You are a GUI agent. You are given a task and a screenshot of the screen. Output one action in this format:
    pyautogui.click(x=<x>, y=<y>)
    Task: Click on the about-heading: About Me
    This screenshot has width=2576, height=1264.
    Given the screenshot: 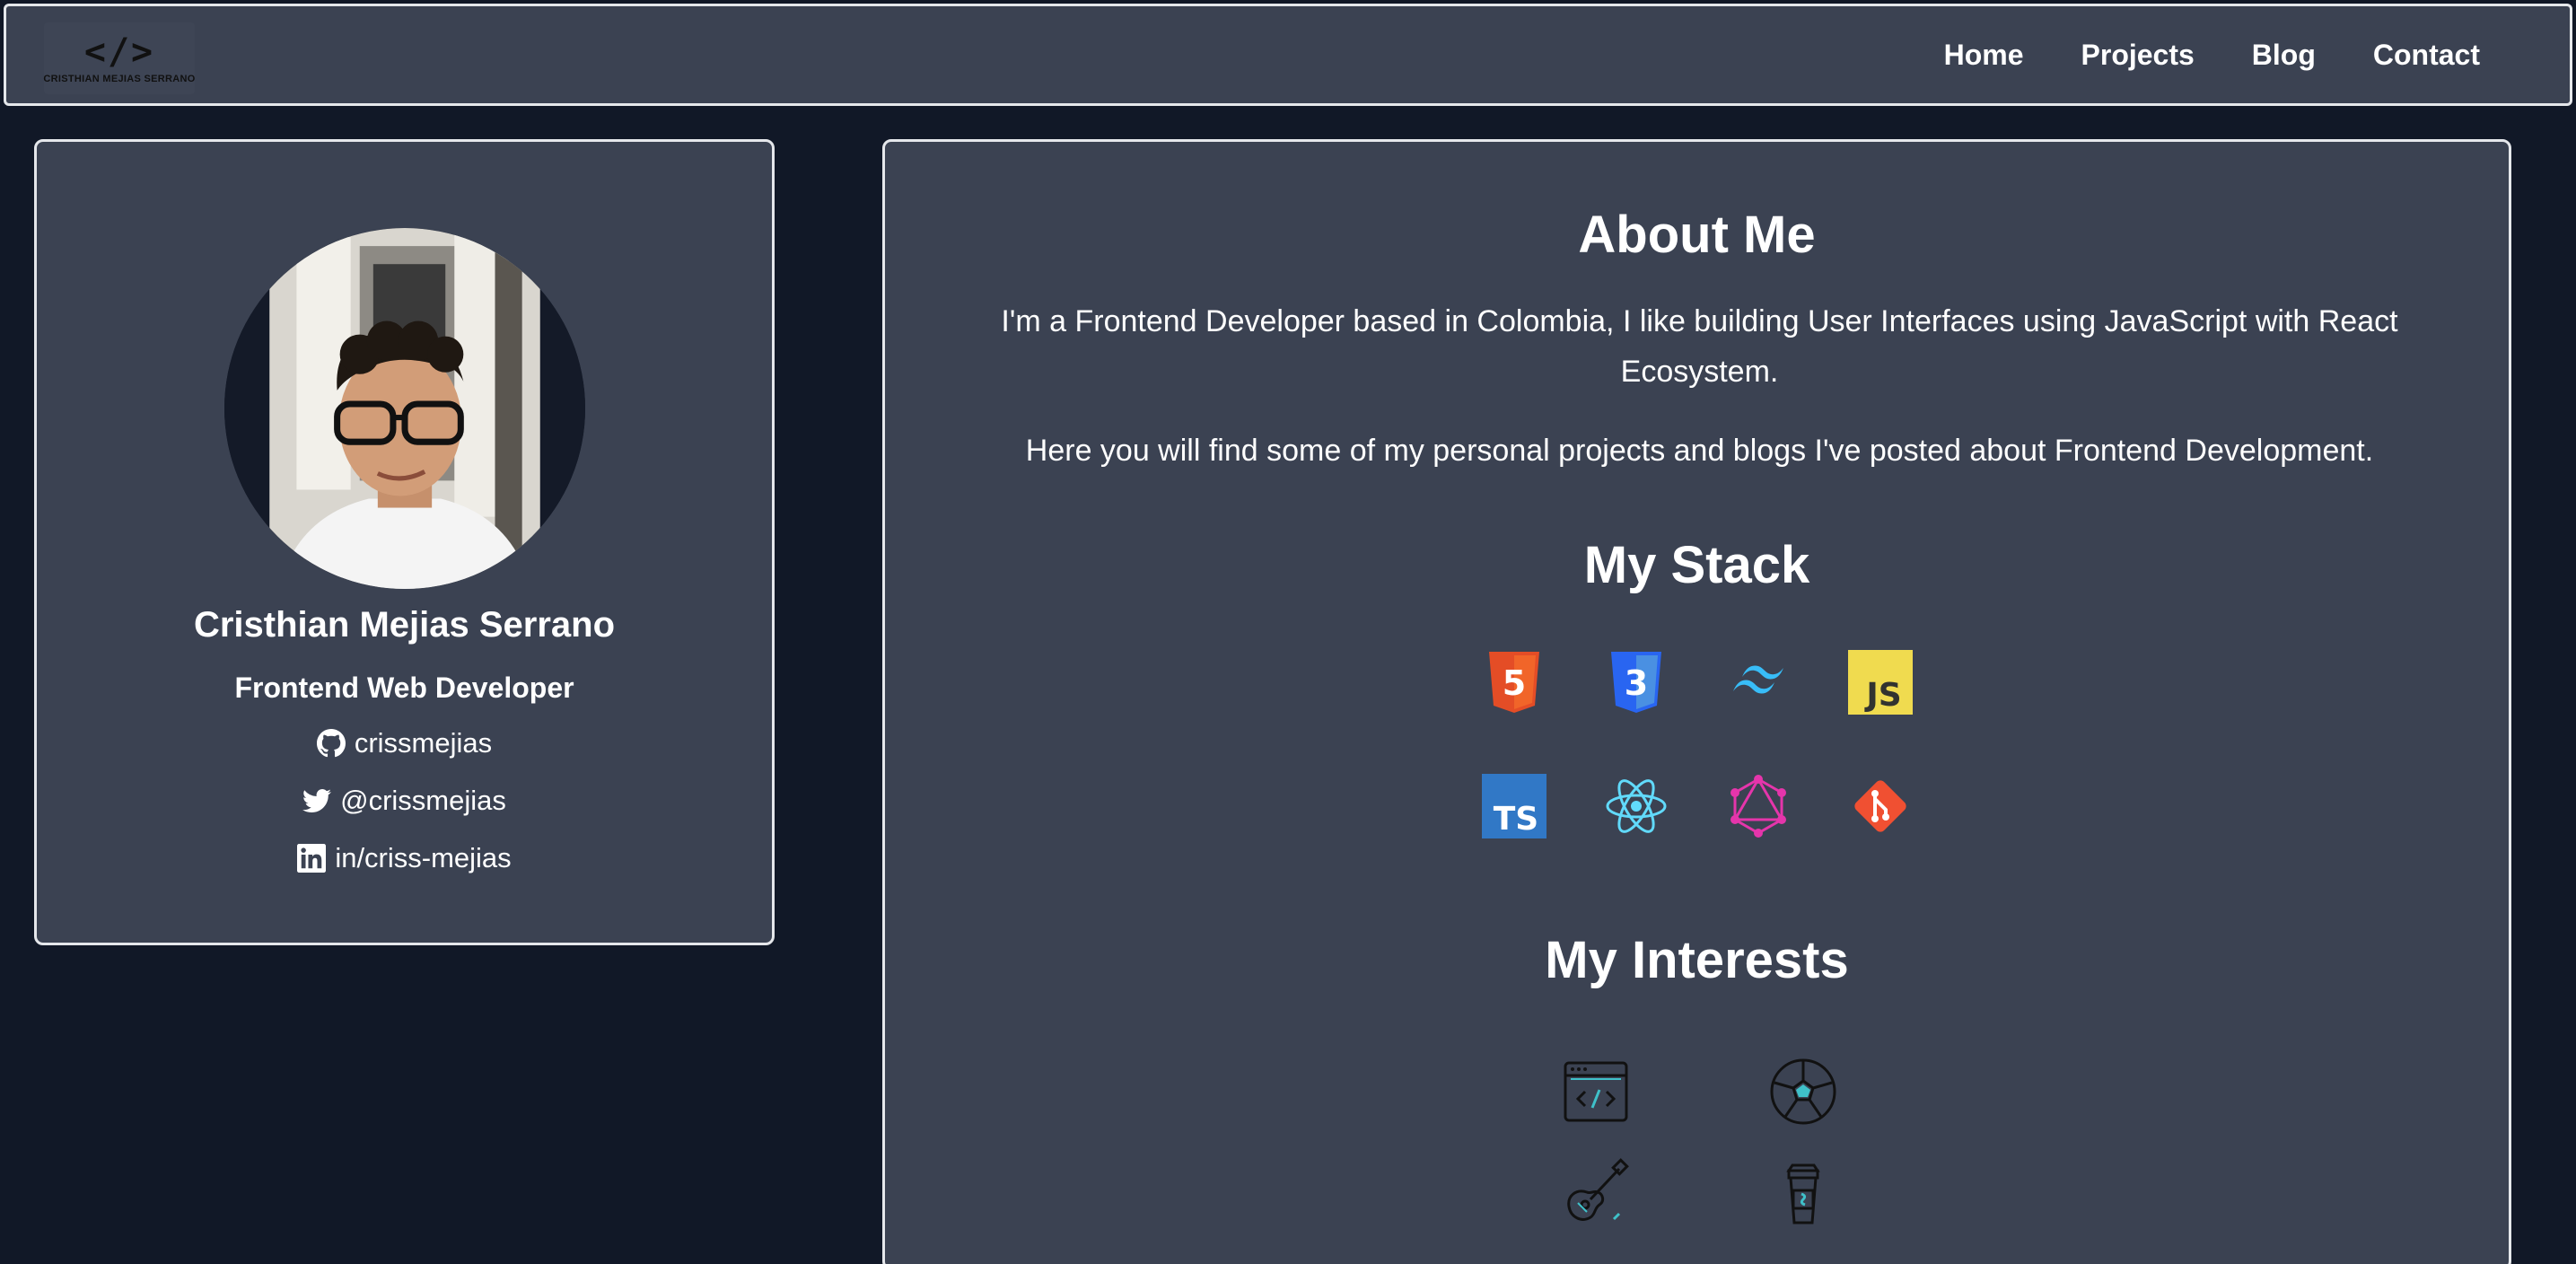 What is the action you would take?
    pyautogui.click(x=1697, y=235)
    